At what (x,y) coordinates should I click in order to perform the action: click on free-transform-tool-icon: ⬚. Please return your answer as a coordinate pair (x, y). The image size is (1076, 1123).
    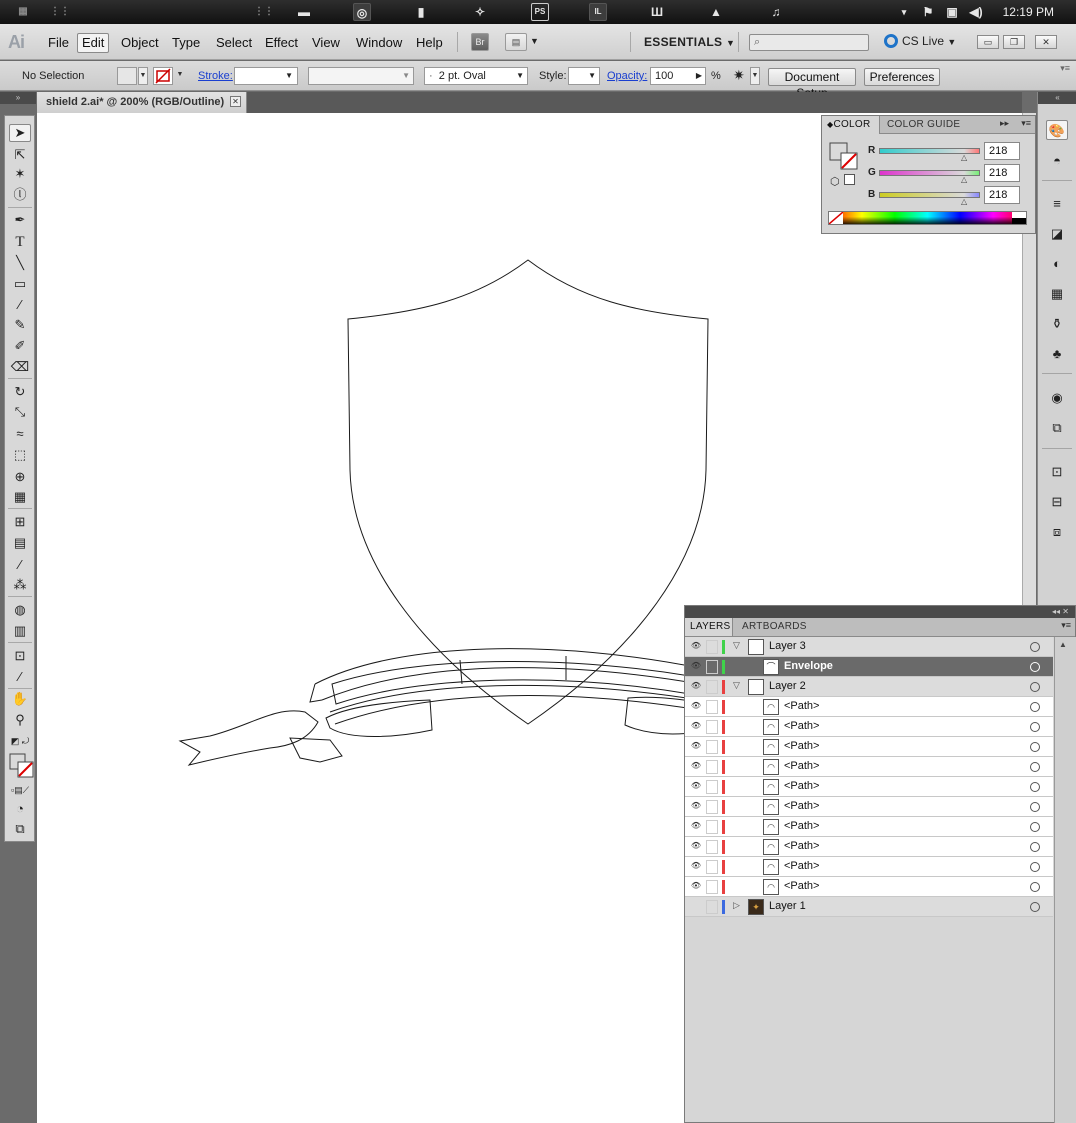
    Looking at the image, I should click on (20, 455).